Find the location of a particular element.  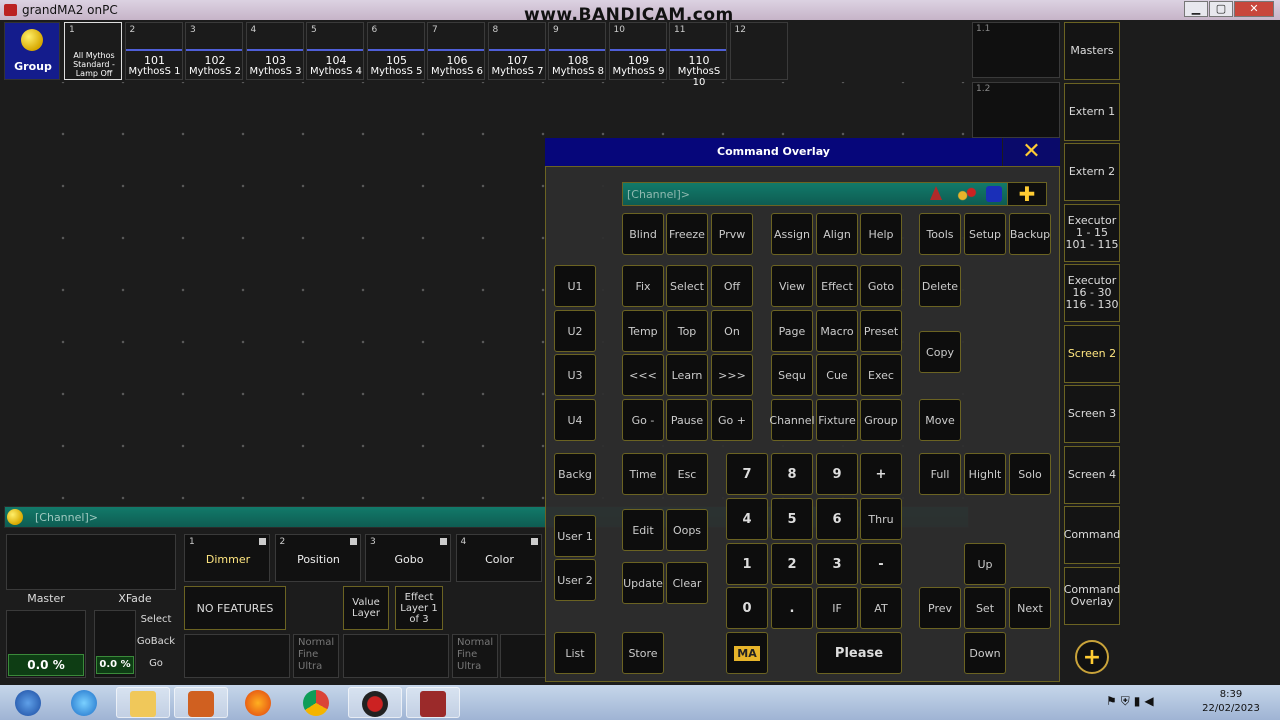

feature-dimmer: 1 Dimmer is located at coordinates (227, 558).